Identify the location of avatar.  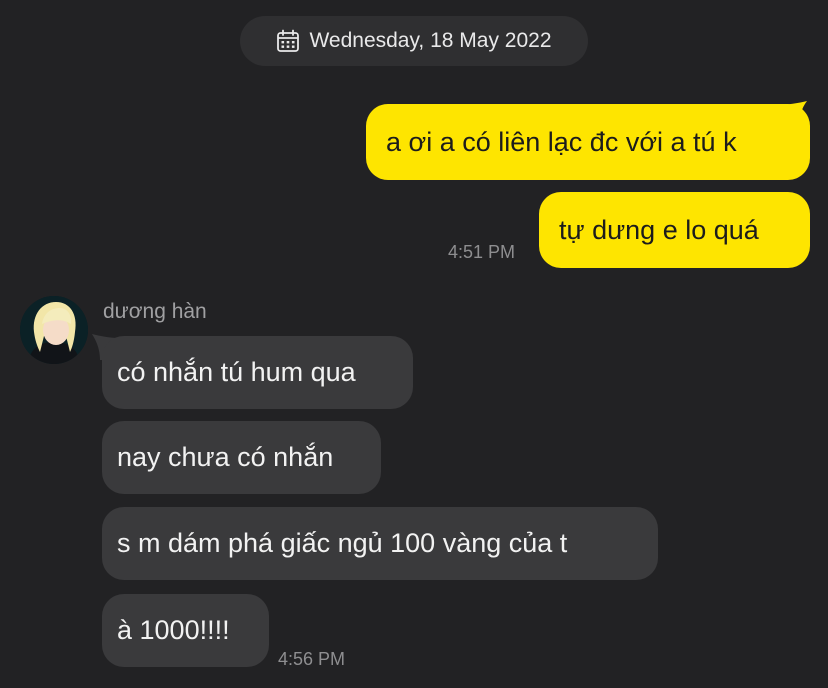
(54, 330).